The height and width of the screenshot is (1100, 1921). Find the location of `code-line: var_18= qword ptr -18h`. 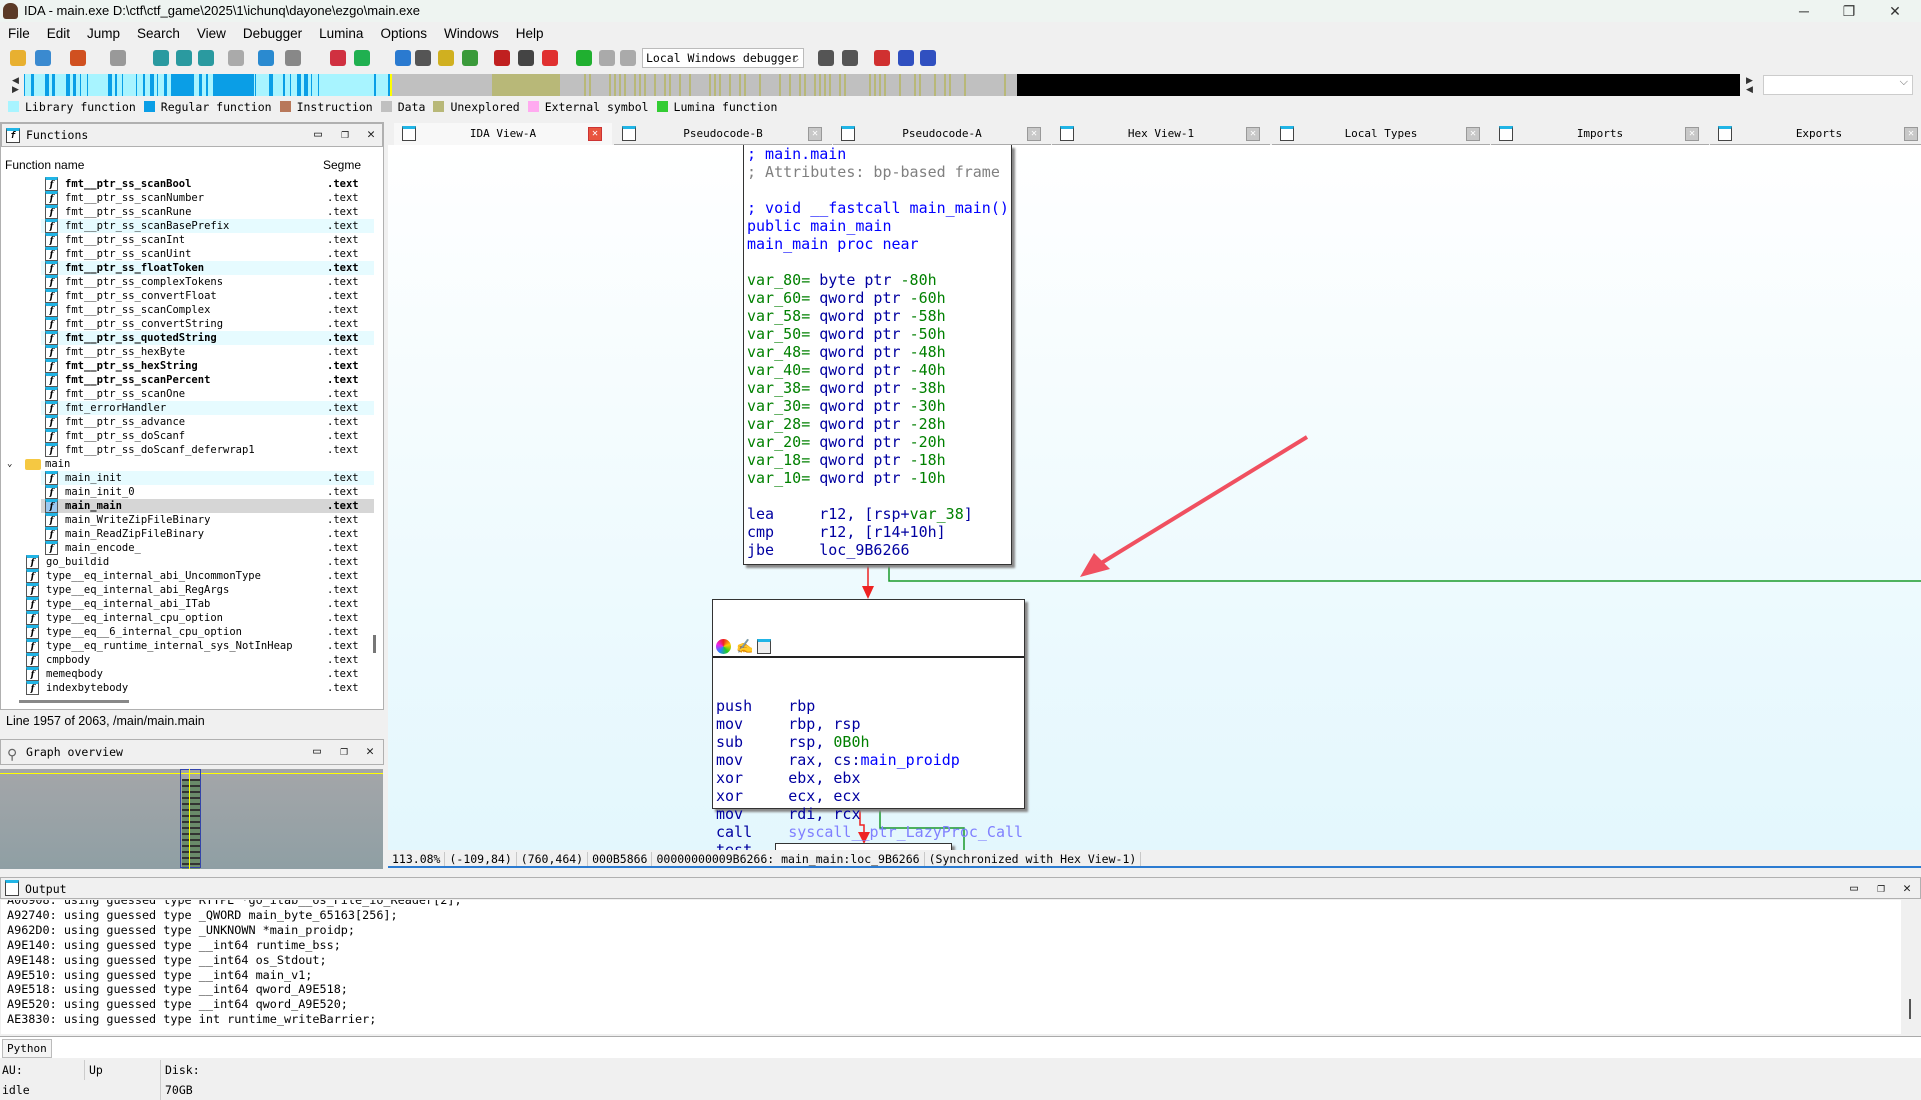

code-line: var_18= qword ptr -18h is located at coordinates (879, 460).